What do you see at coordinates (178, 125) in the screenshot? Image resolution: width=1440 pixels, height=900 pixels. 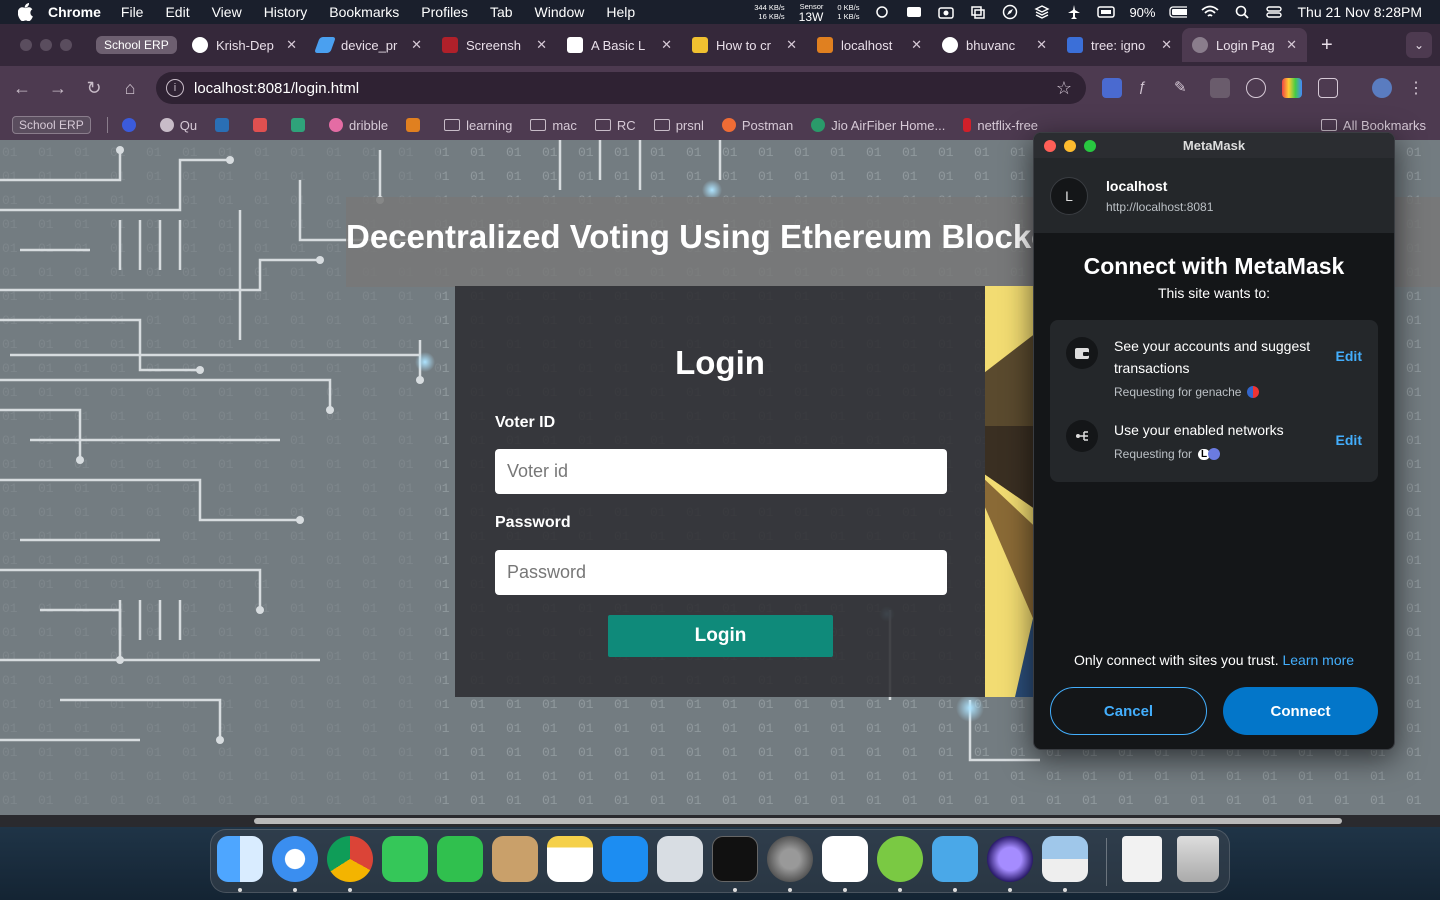 I see `bookmark-quora: Qu` at bounding box center [178, 125].